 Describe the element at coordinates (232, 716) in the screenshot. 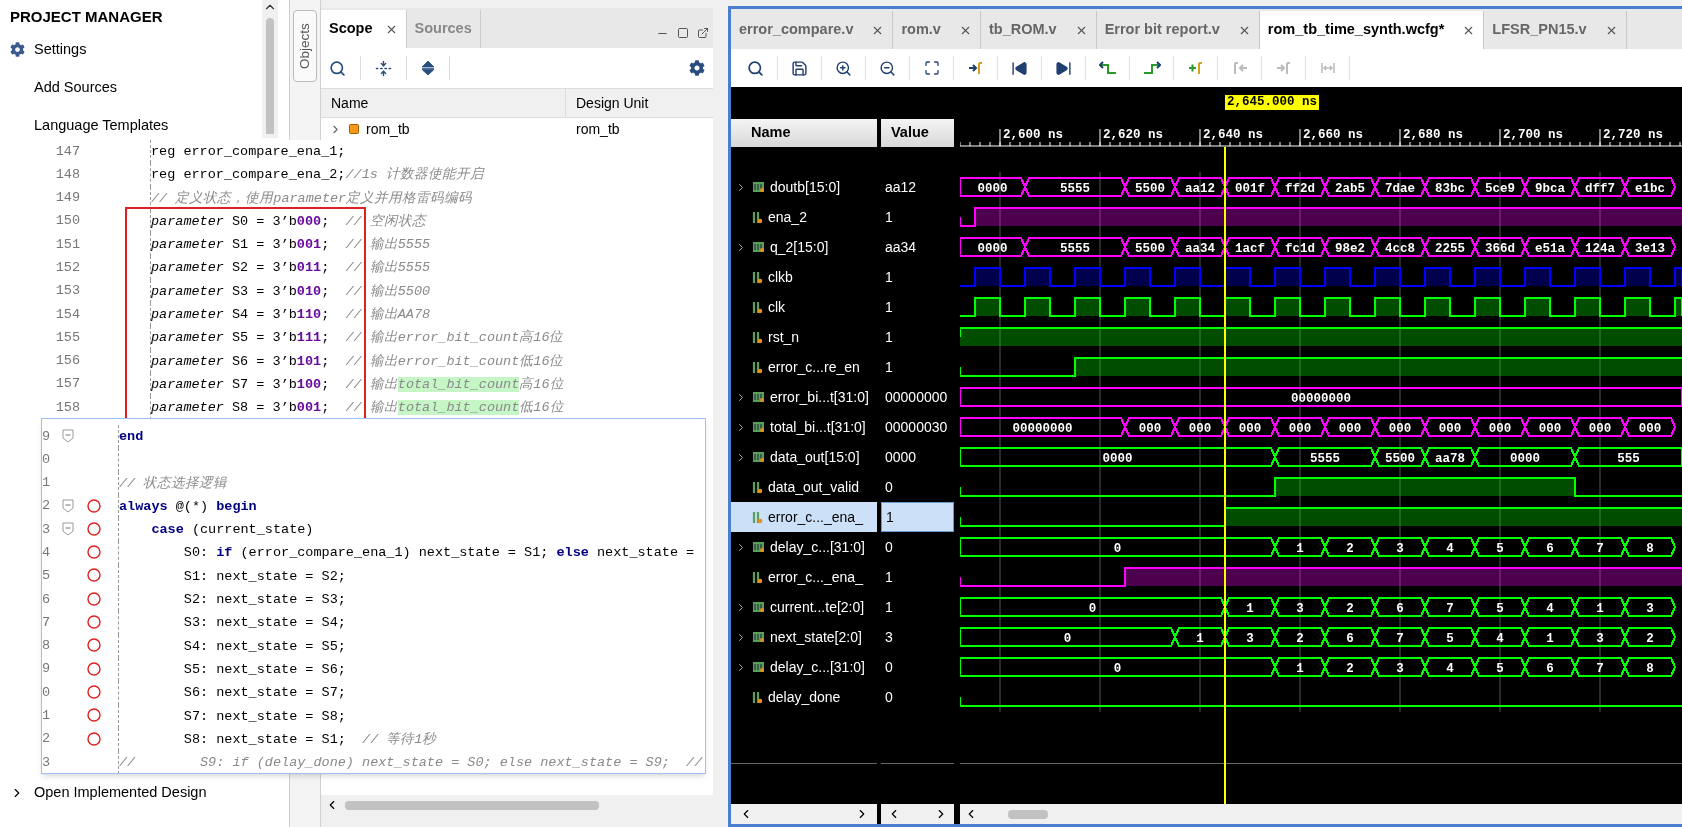

I see `code-line: S7: next_state = S8;` at that location.